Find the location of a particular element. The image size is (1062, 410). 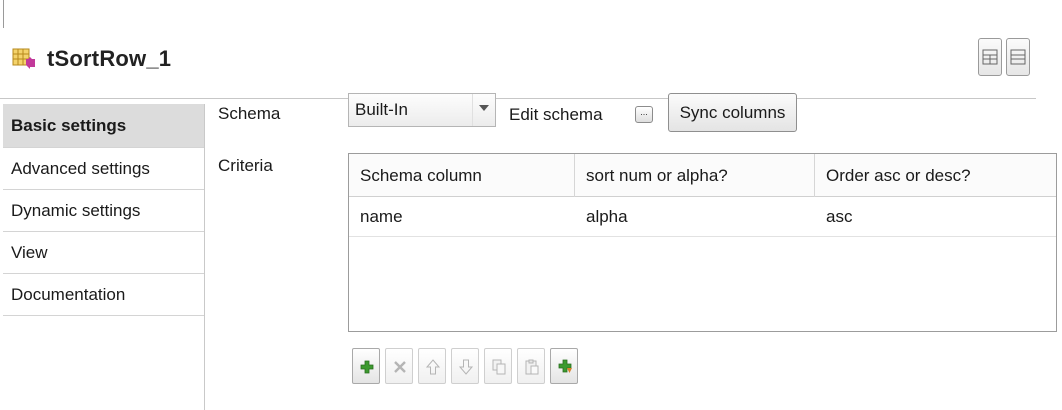

column-header-order: Order asc or desc? is located at coordinates (935, 175).